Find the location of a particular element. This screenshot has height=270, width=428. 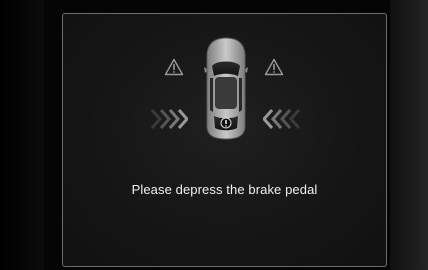

vehicle-top-view-icon is located at coordinates (226, 88).